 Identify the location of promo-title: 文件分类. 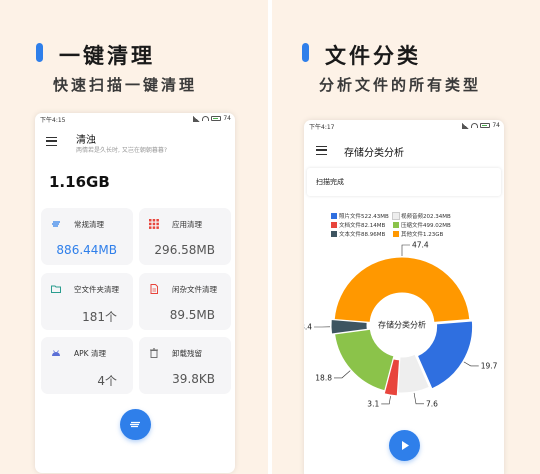
(373, 55).